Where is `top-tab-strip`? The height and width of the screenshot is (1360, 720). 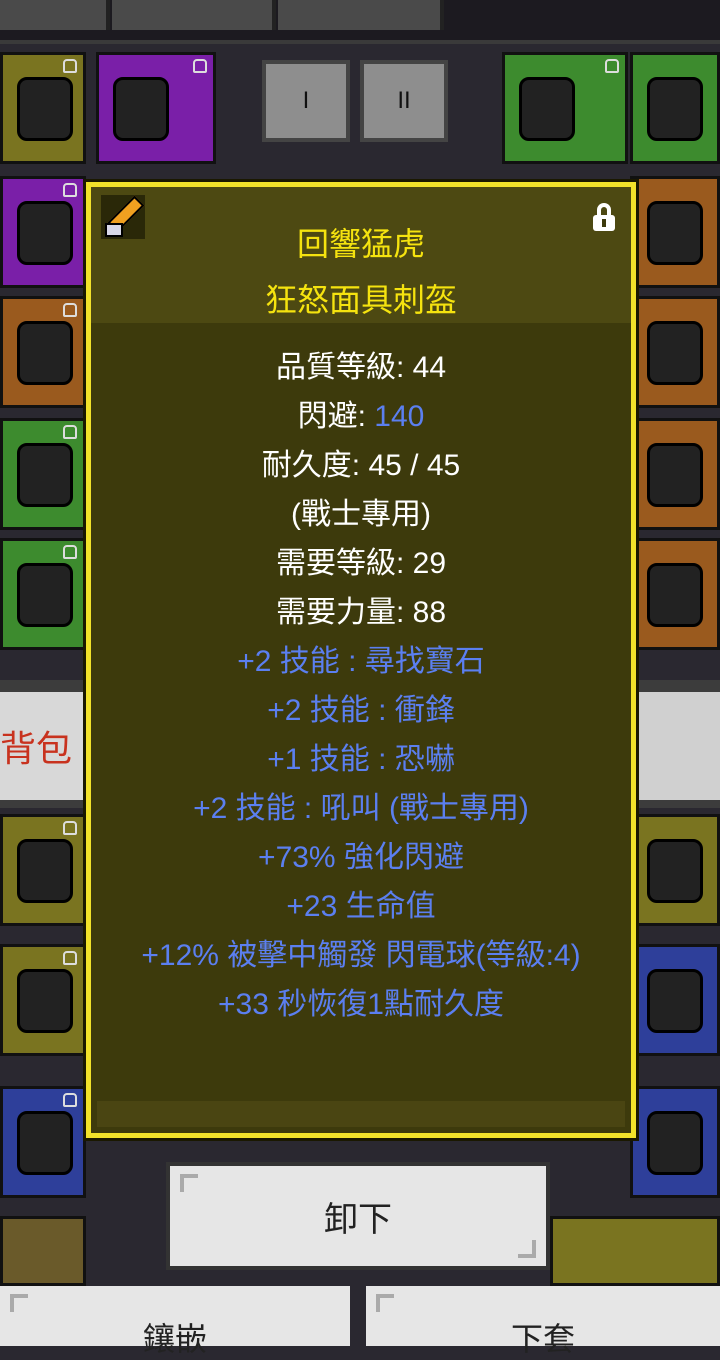 top-tab-strip is located at coordinates (360, 22).